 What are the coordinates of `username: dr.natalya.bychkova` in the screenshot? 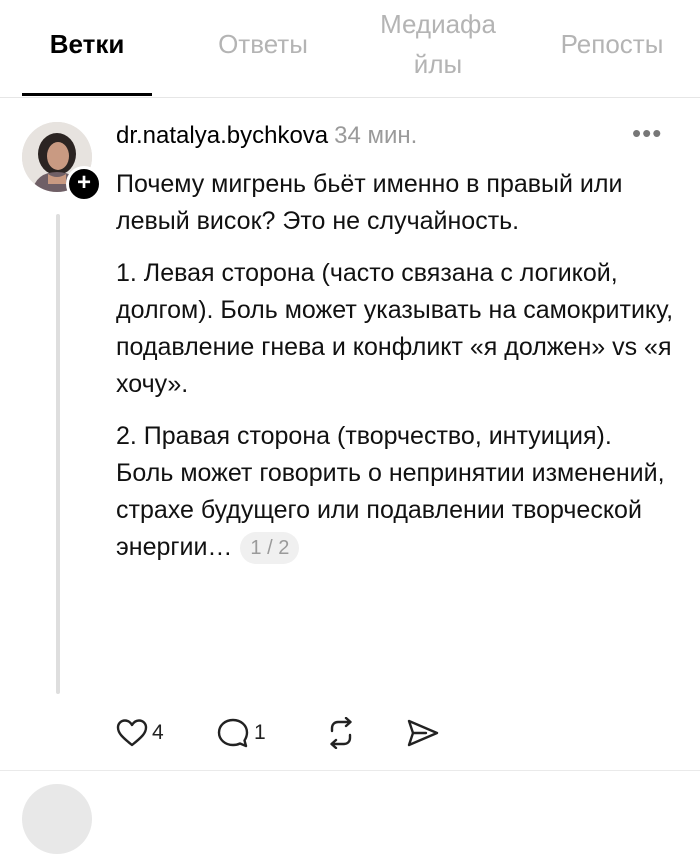 It's located at (222, 135).